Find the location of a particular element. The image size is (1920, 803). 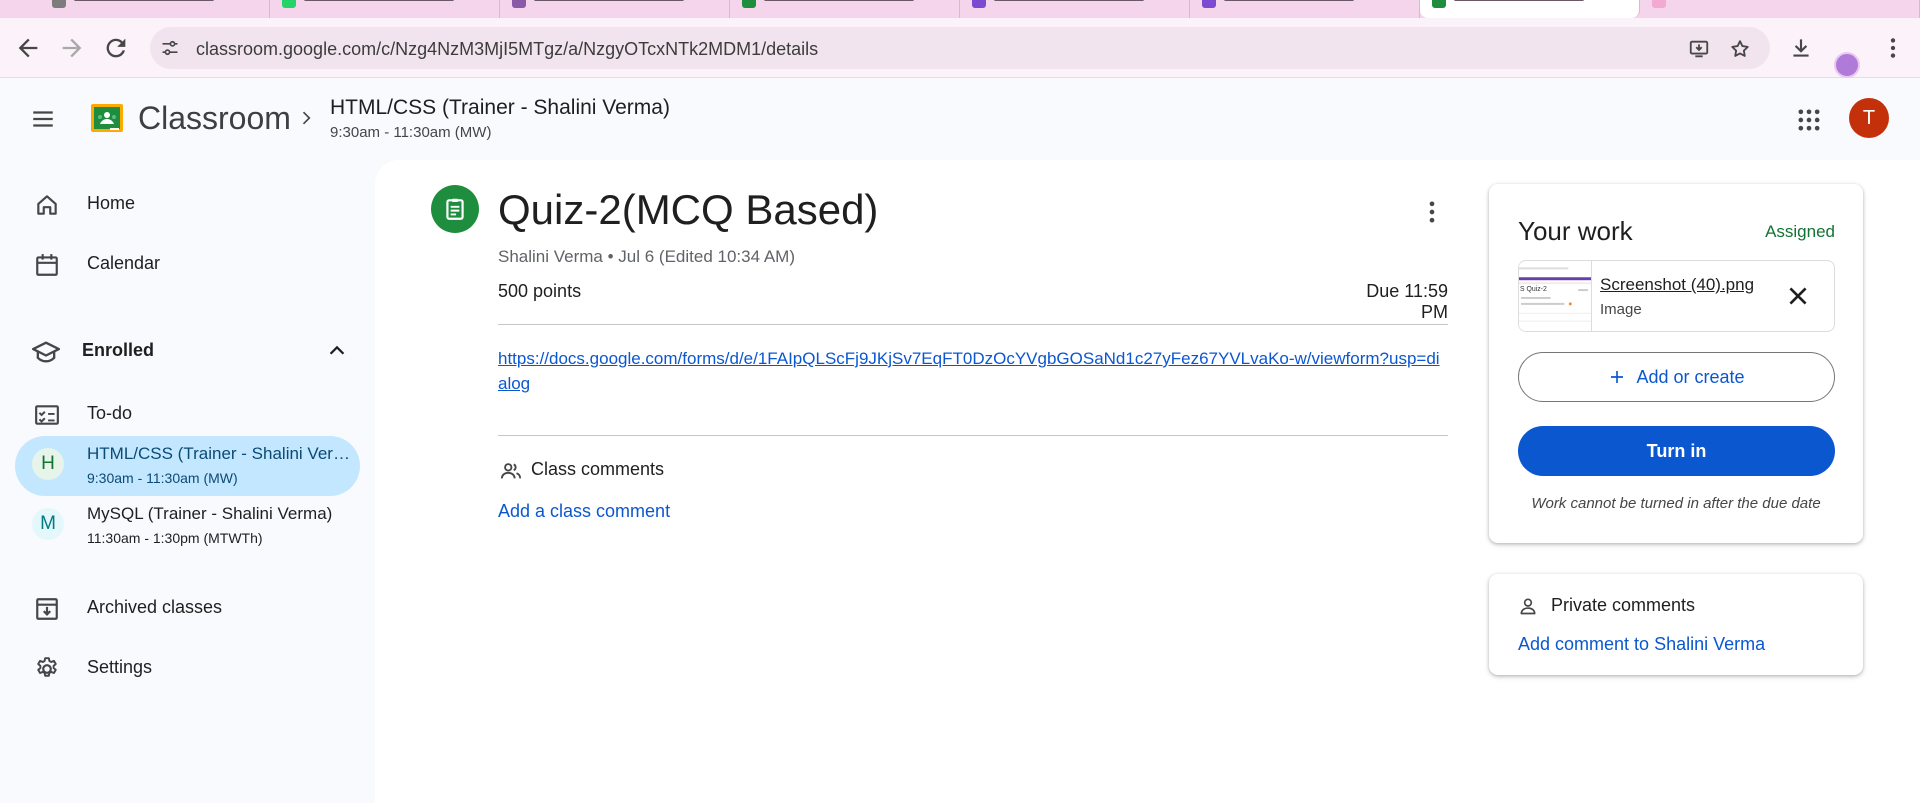

class-letter-avatar: M is located at coordinates (48, 524).